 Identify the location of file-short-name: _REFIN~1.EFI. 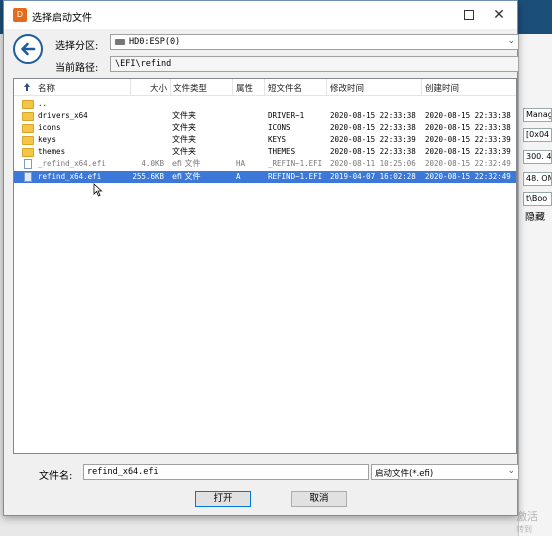
(295, 163).